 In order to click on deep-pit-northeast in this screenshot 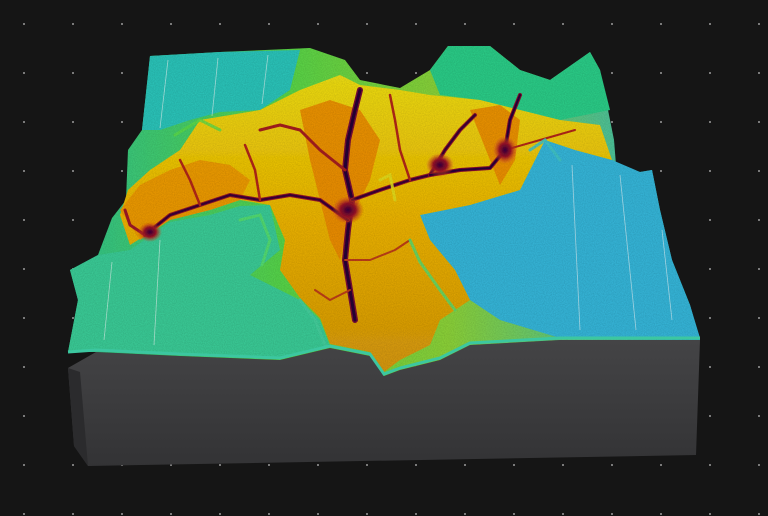, I will do `click(440, 165)`.